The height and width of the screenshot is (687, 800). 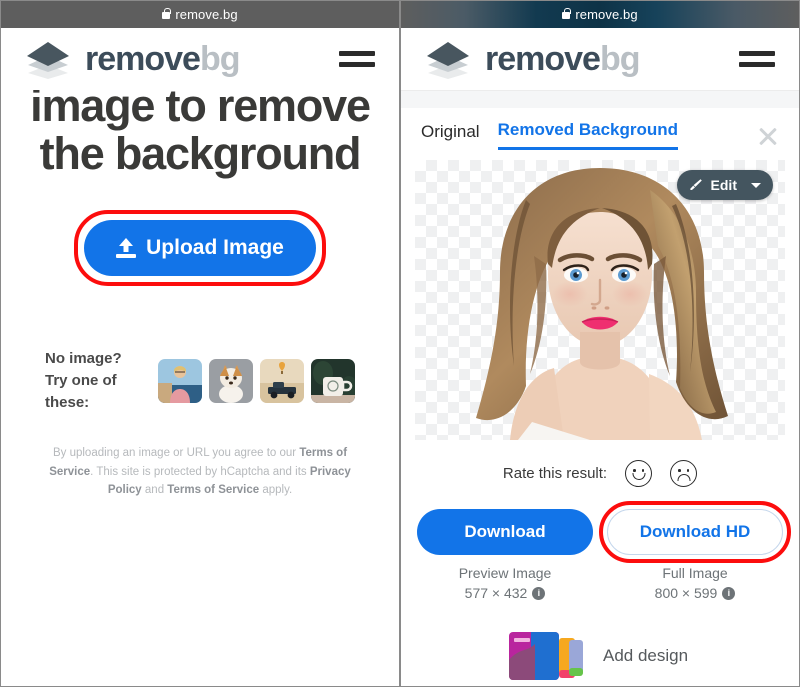 I want to click on edit-button-label: Edit, so click(x=723, y=185).